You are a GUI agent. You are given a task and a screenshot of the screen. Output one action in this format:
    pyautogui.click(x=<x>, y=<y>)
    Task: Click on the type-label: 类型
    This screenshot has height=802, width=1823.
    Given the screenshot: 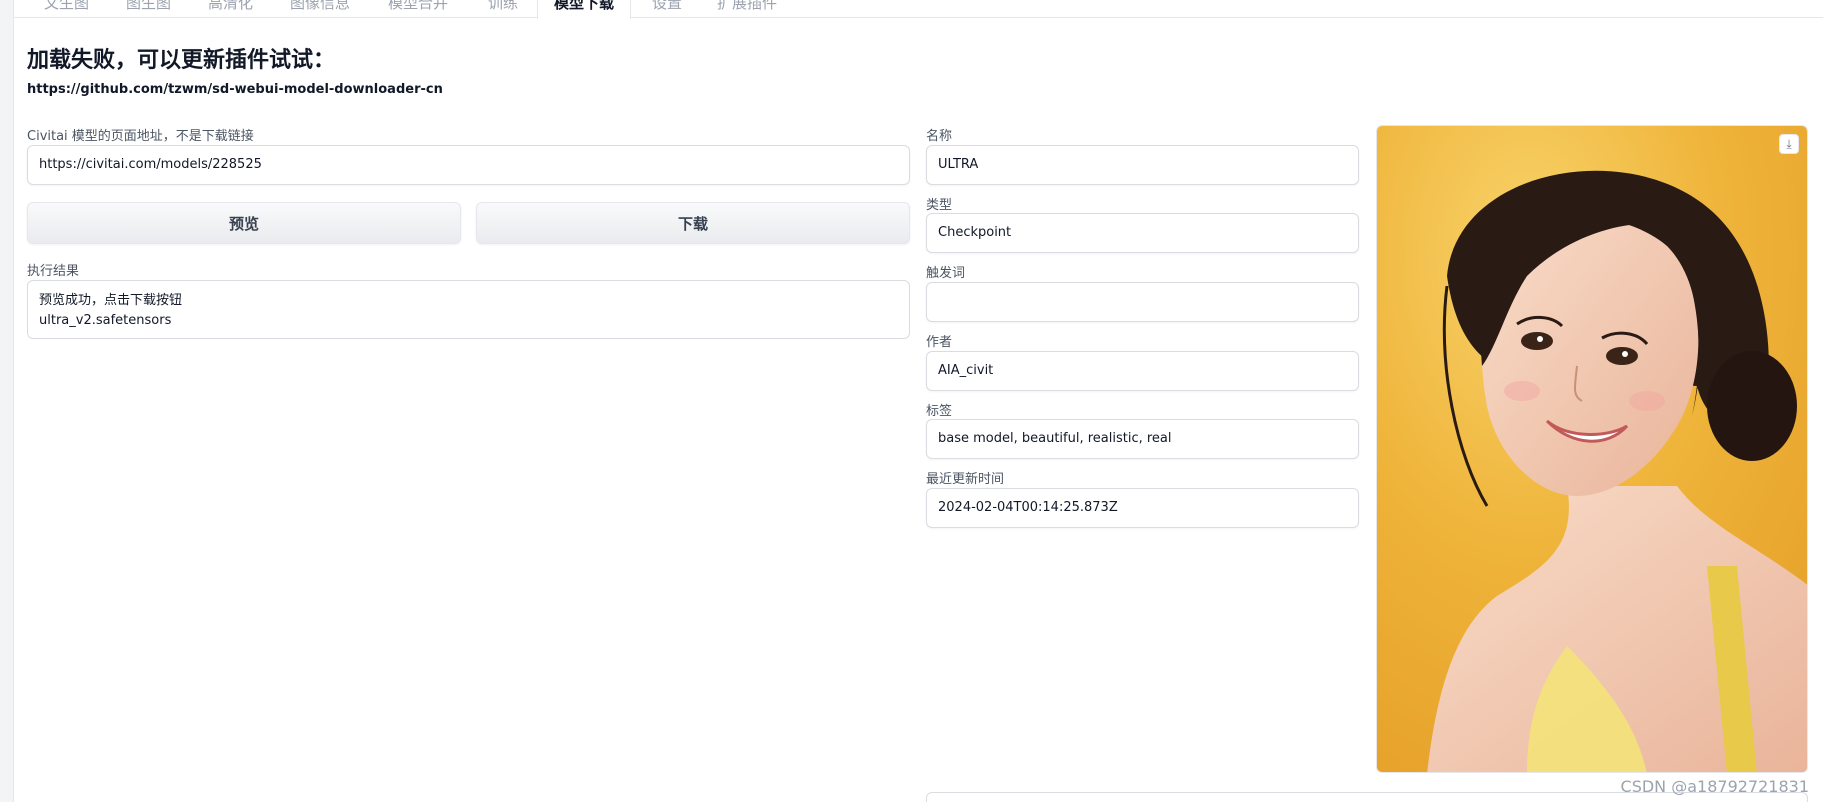 What is the action you would take?
    pyautogui.click(x=939, y=205)
    